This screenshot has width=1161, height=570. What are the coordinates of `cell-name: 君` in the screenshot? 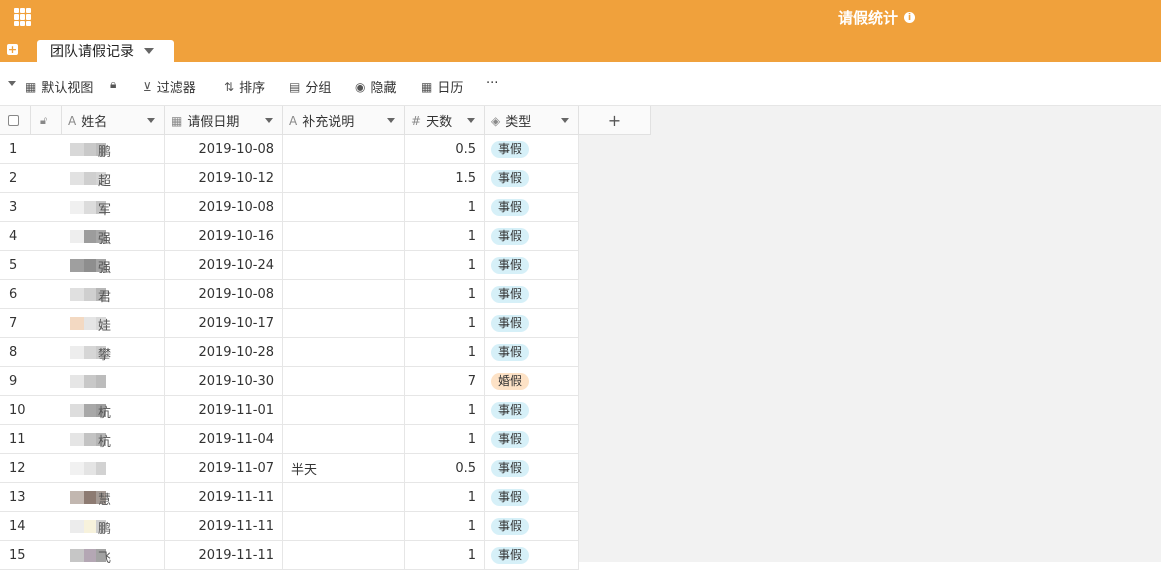 It's located at (113, 294).